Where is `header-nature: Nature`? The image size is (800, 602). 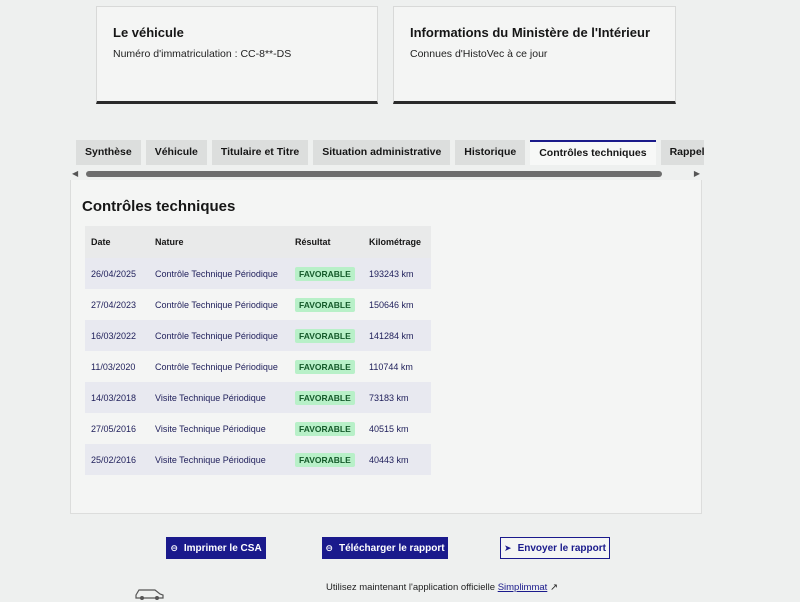 header-nature: Nature is located at coordinates (219, 242).